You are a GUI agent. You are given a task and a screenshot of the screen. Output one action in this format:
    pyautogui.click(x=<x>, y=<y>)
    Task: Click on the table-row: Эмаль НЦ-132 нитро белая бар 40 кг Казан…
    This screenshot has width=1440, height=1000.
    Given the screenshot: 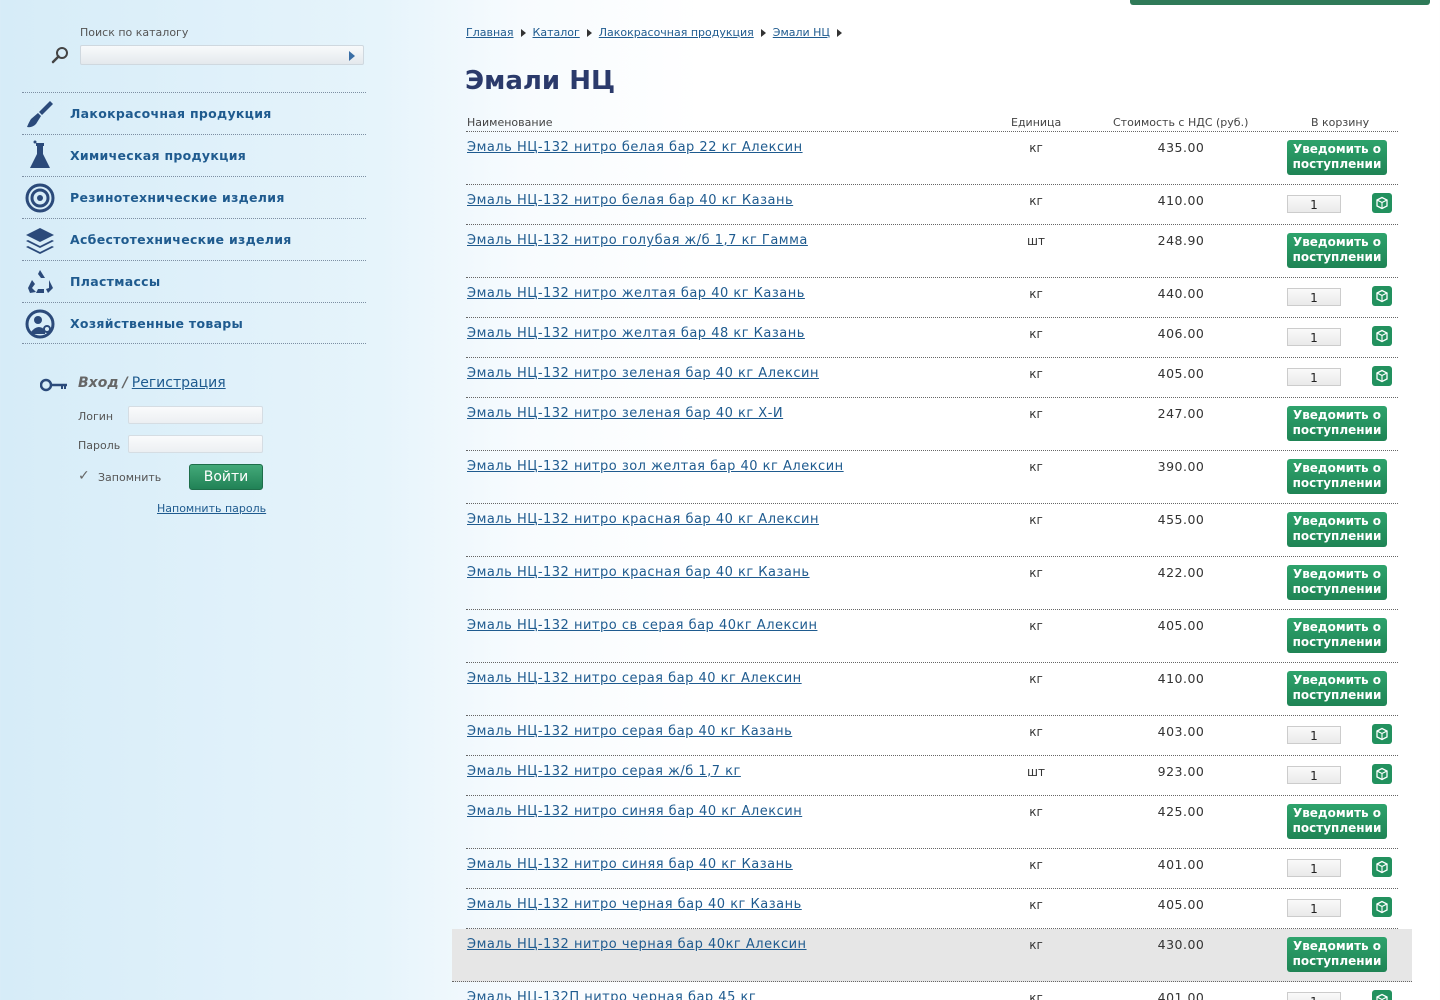 What is the action you would take?
    pyautogui.click(x=932, y=205)
    